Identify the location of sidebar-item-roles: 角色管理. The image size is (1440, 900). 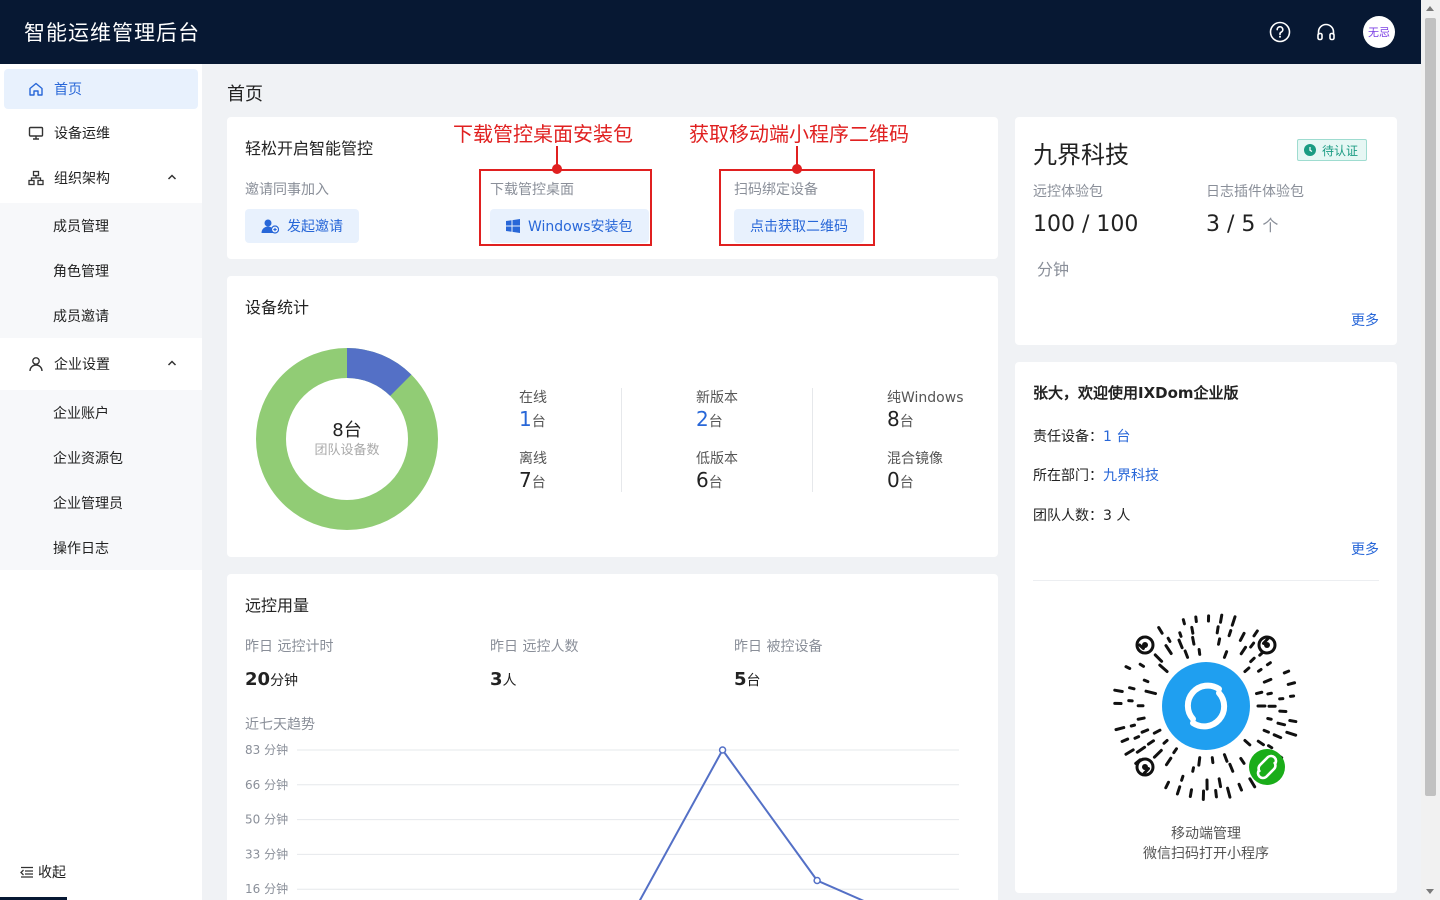
(101, 270).